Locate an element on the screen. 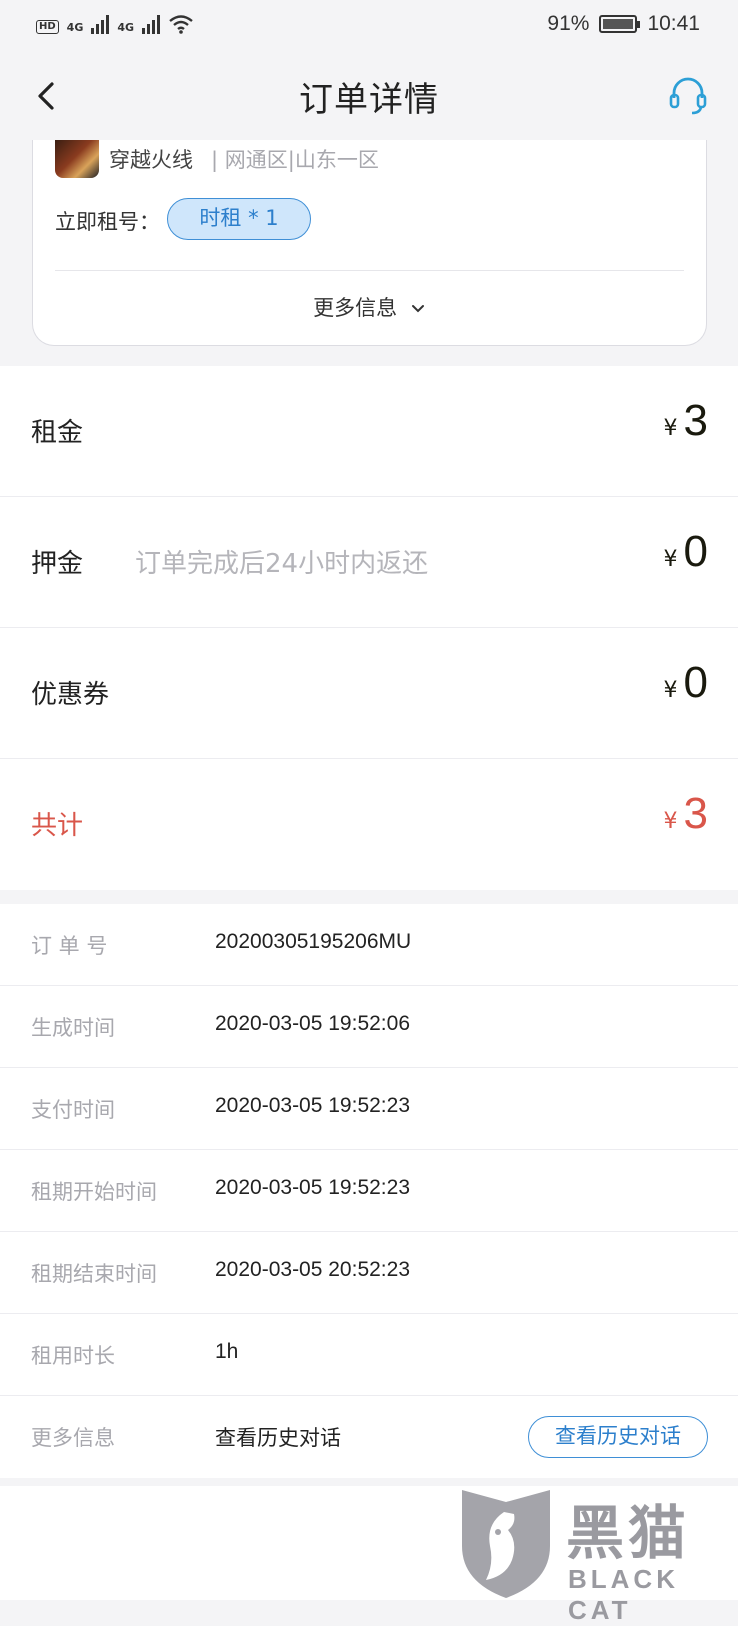 The width and height of the screenshot is (738, 1626). detail-label: 租期开始时间 is located at coordinates (94, 1192).